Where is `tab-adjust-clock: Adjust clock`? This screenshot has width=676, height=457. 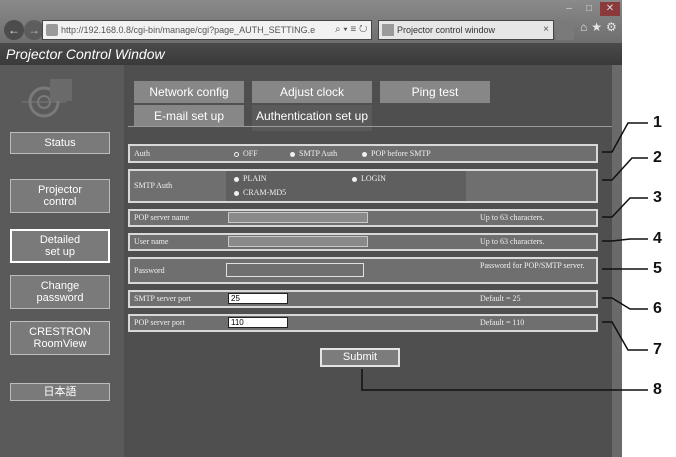 tab-adjust-clock: Adjust clock is located at coordinates (312, 92).